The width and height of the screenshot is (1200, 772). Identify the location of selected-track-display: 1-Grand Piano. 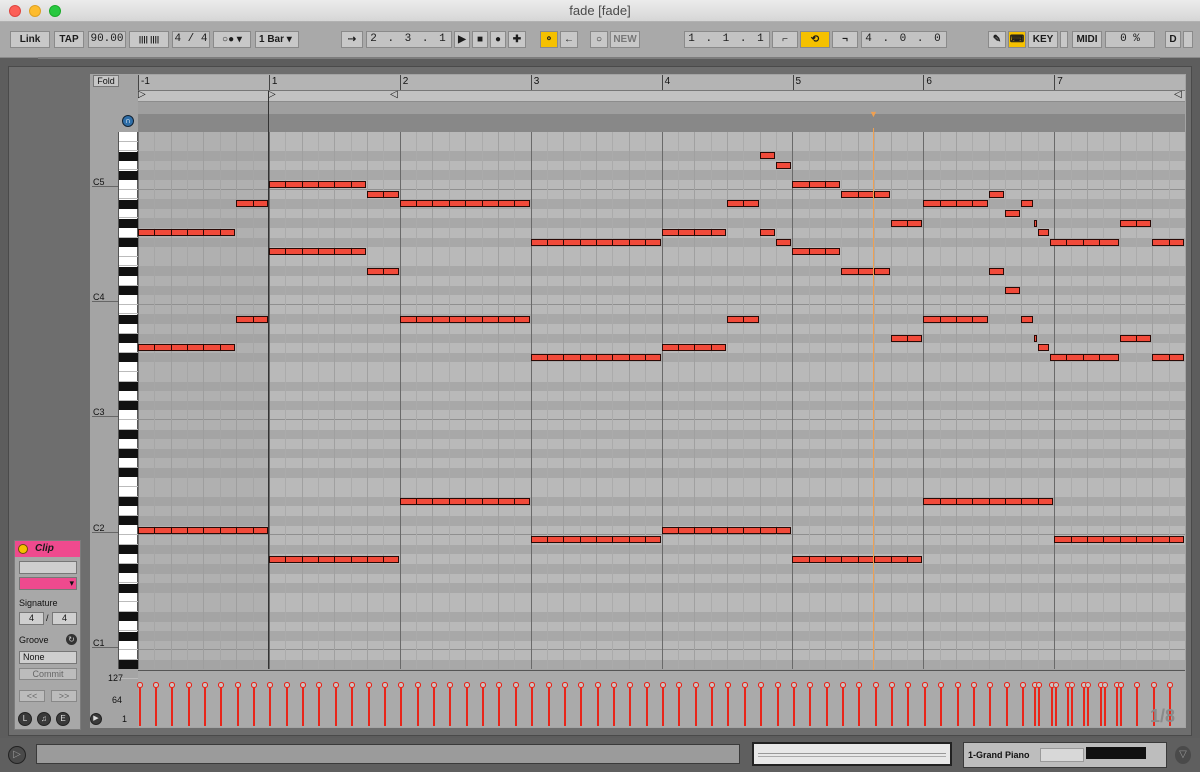
(1065, 755).